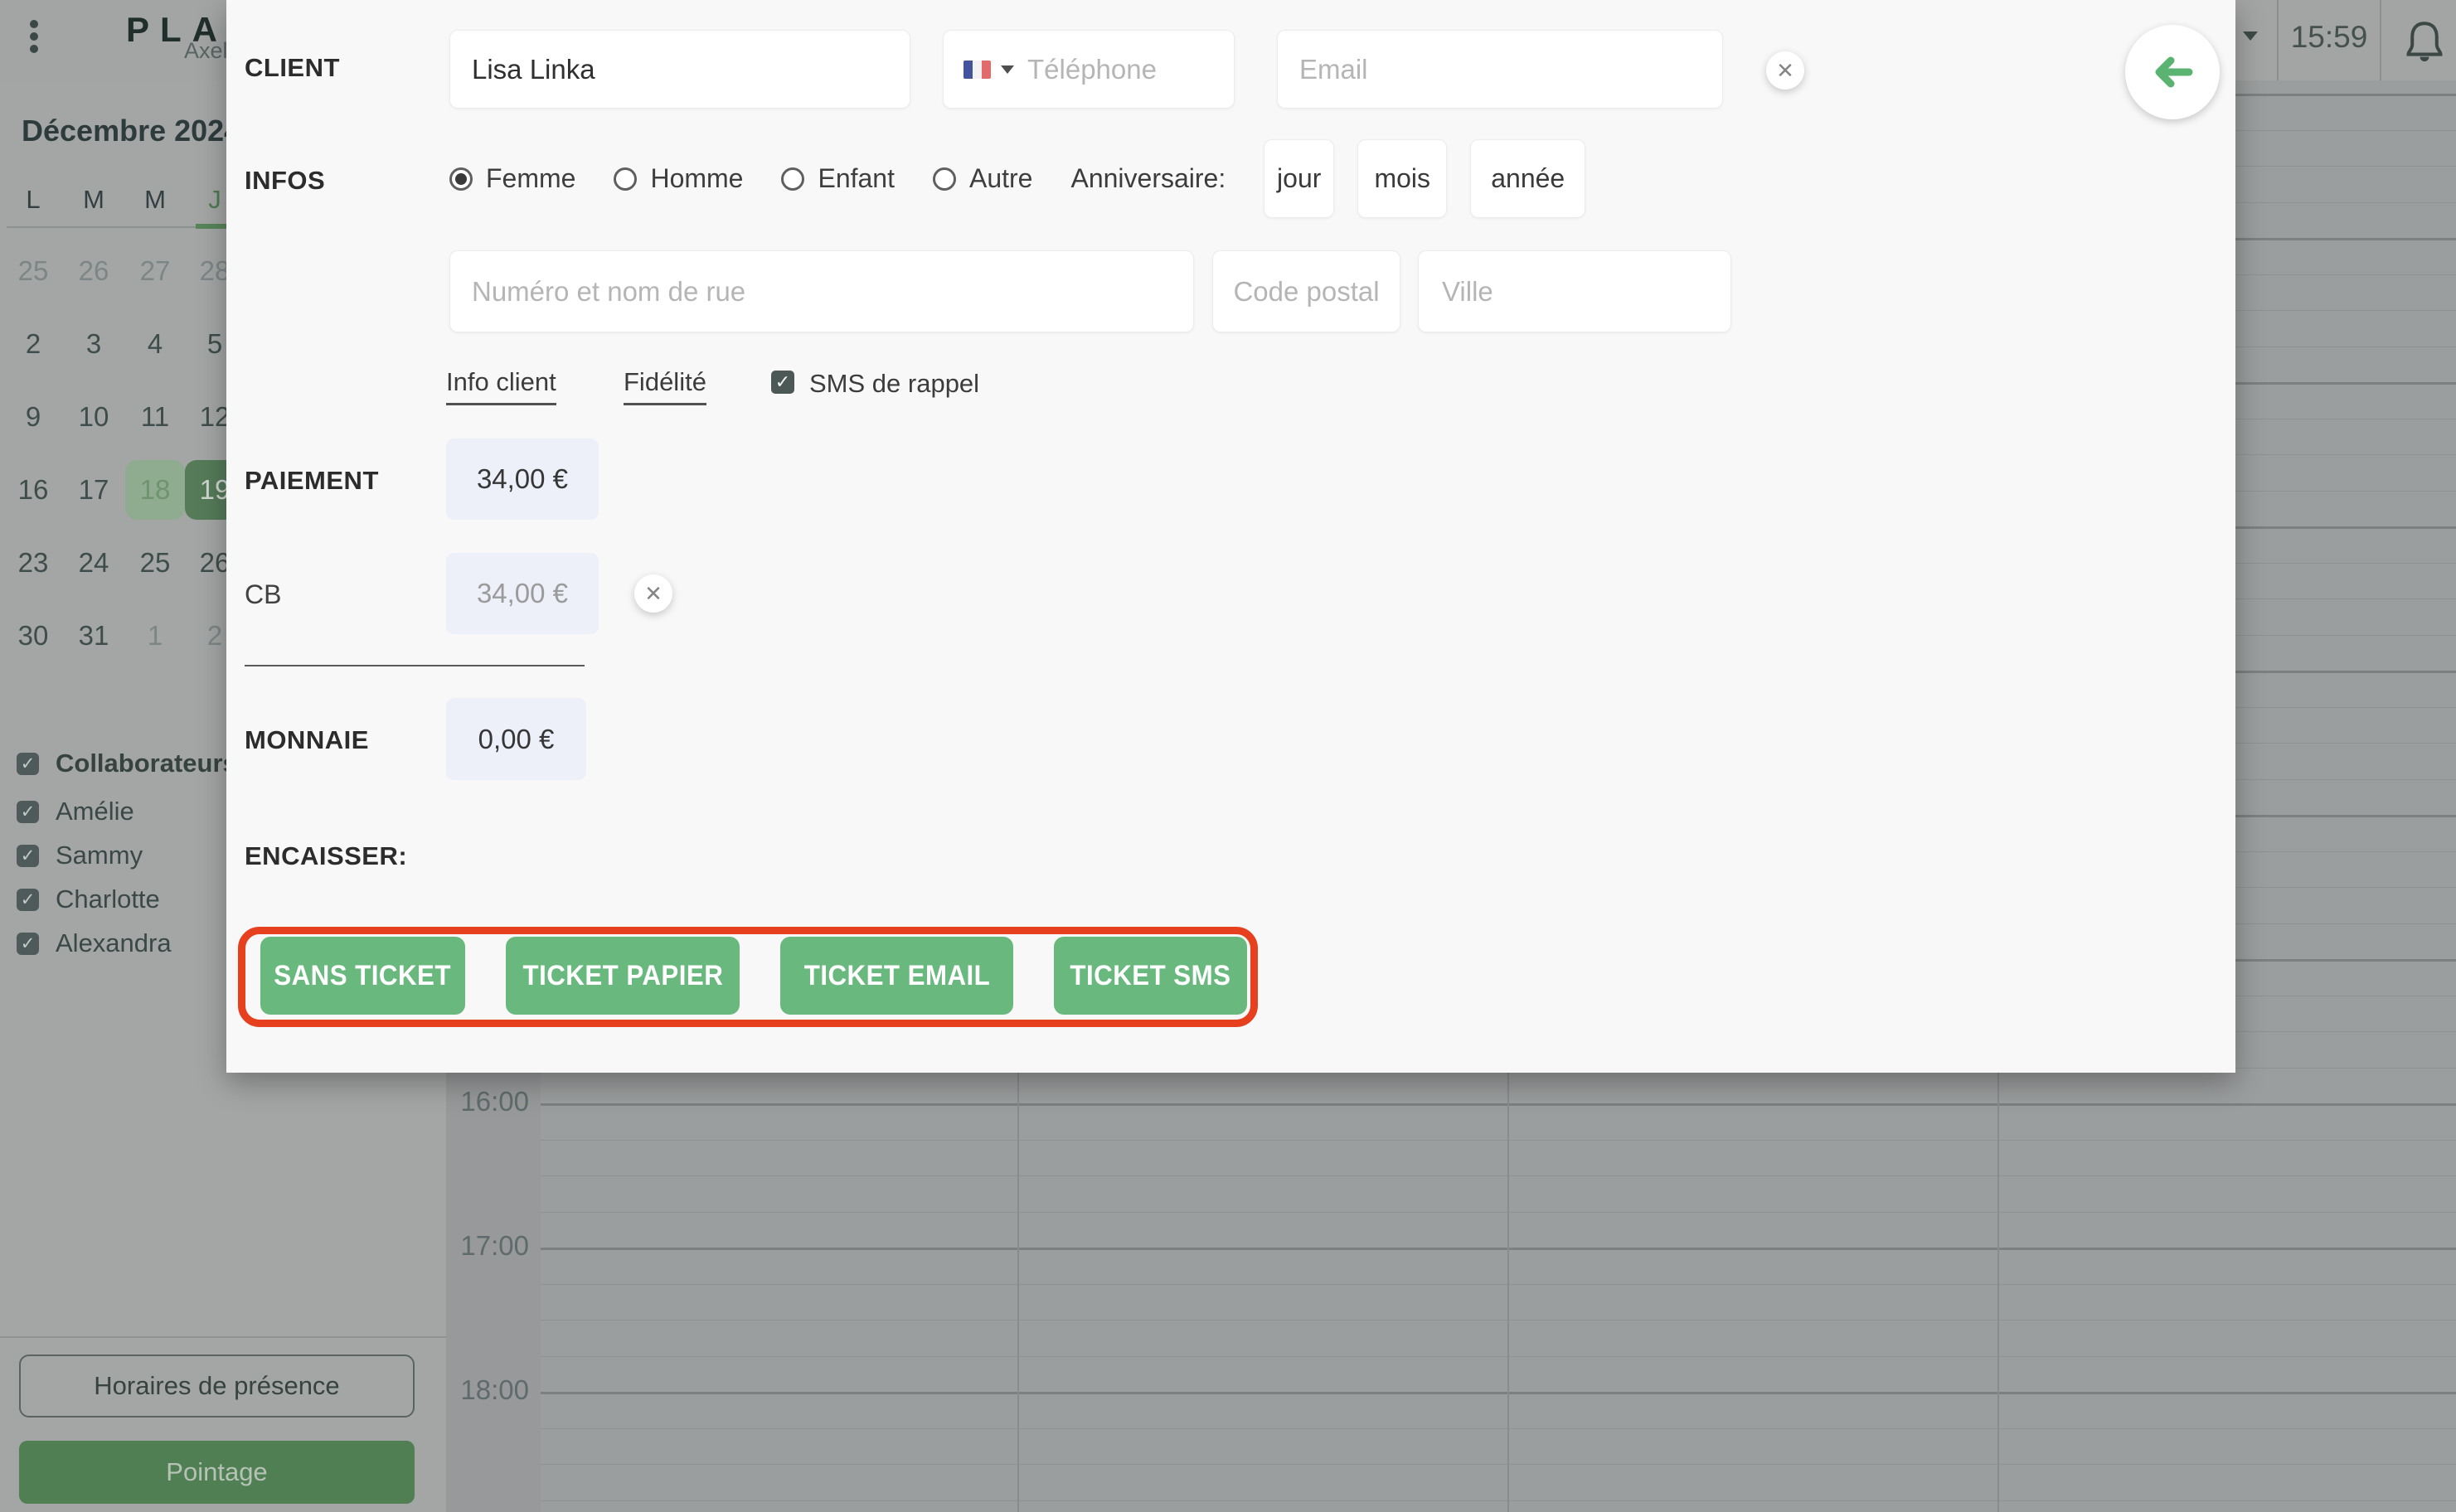  I want to click on collaborator-name: Alexandra, so click(114, 942).